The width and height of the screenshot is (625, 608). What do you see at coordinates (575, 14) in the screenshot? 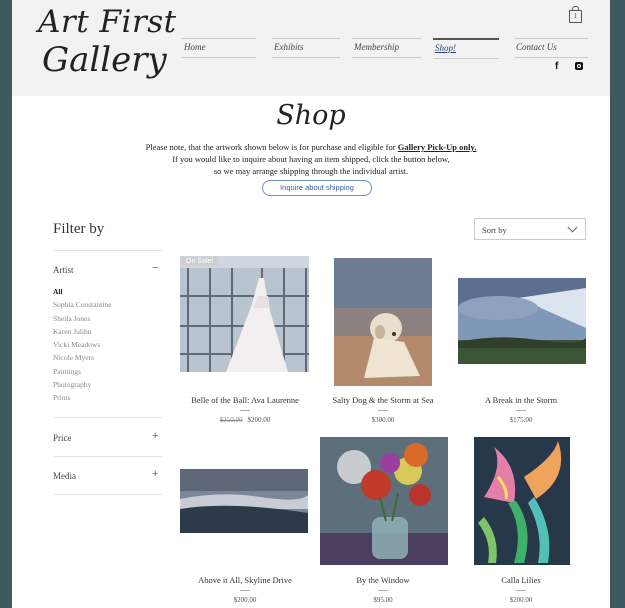
I see `cart-icon: 1` at bounding box center [575, 14].